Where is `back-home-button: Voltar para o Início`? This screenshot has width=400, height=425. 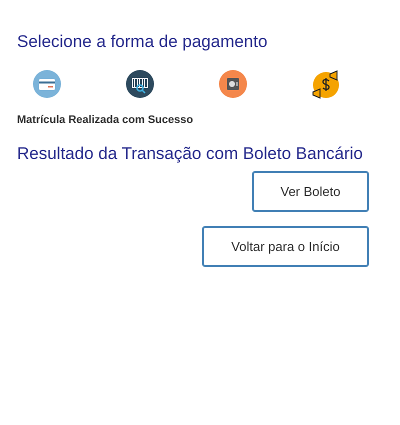 back-home-button: Voltar para o Início is located at coordinates (285, 246).